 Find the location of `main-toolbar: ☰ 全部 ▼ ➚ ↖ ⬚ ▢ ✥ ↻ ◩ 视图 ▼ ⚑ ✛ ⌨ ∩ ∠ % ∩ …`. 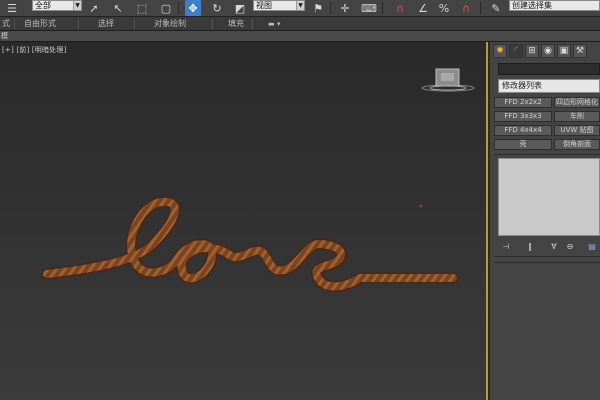

main-toolbar: ☰ 全部 ▼ ➚ ↖ ⬚ ▢ ✥ ↻ ◩ 视图 ▼ ⚑ ✛ ⌨ ∩ ∠ % ∩ … is located at coordinates (300, 8).